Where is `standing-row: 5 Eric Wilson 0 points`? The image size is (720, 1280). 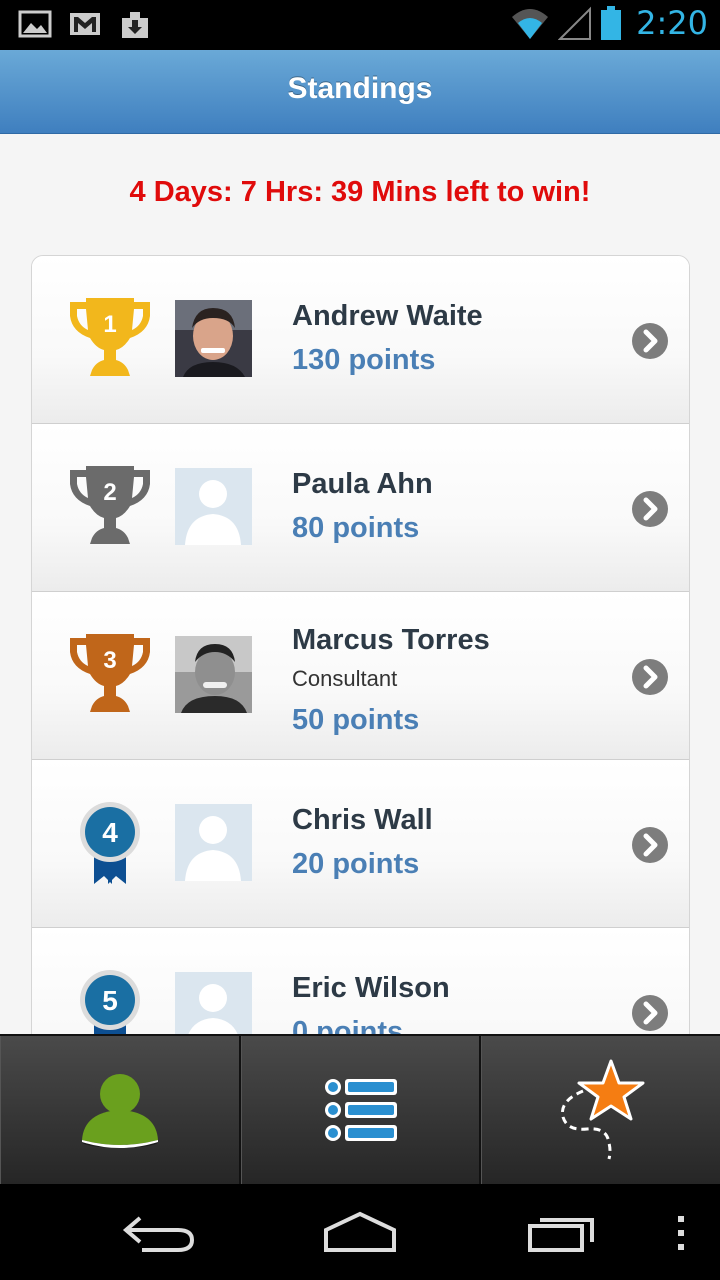
standing-row: 5 Eric Wilson 0 points is located at coordinates (360, 981).